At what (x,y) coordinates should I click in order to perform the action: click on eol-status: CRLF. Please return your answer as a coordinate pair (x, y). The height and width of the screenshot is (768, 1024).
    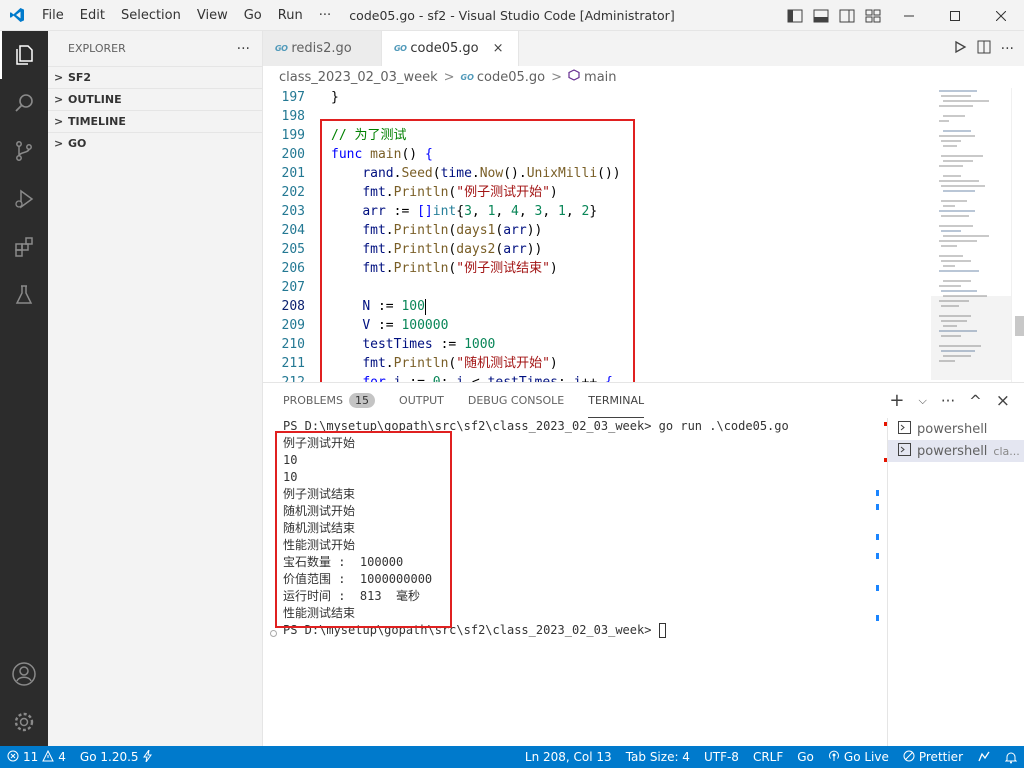
    Looking at the image, I should click on (768, 757).